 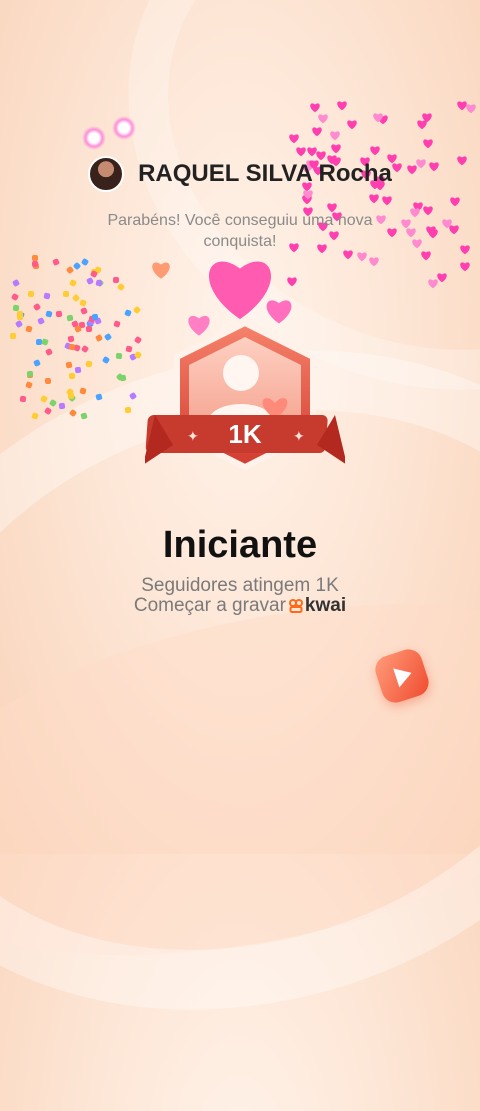 What do you see at coordinates (240, 585) in the screenshot?
I see `achievement-desc-text: Seguidores atingem 1K` at bounding box center [240, 585].